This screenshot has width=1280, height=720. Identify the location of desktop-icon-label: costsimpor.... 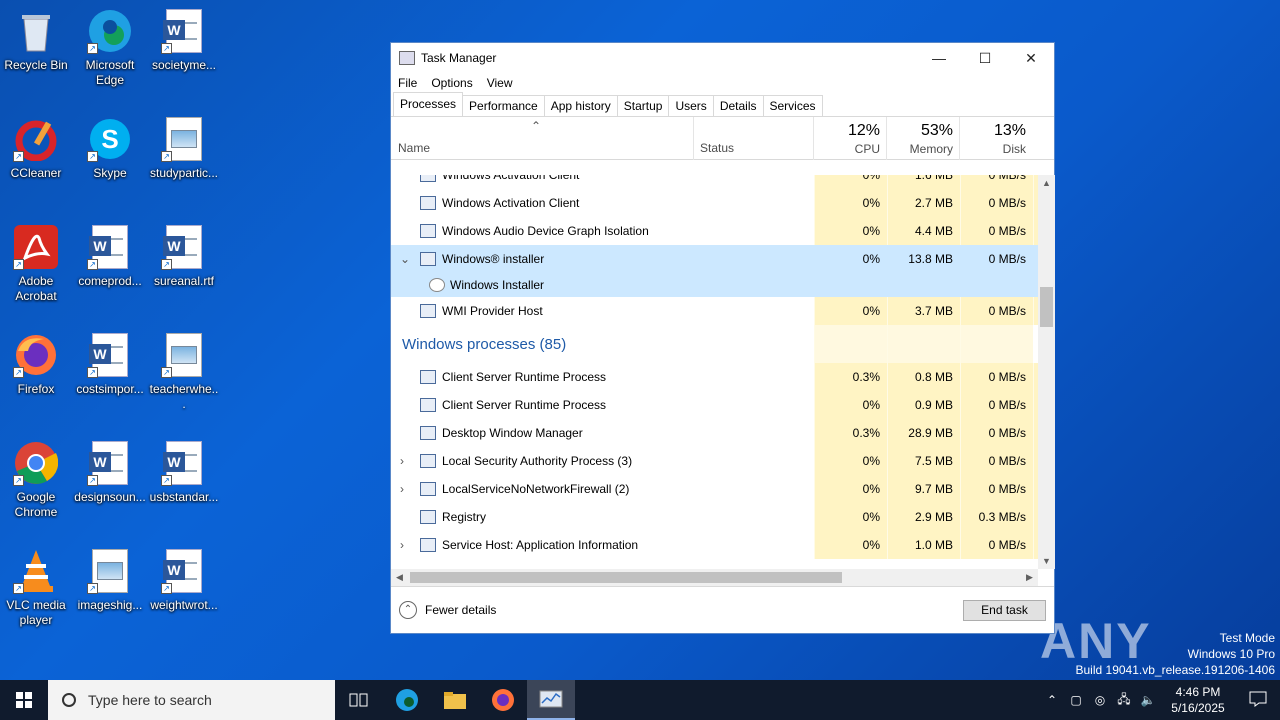
(110, 389).